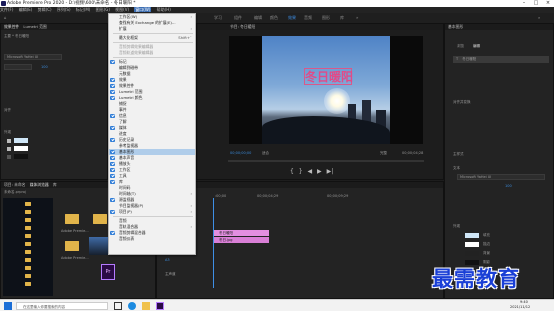  What do you see at coordinates (274, 18) in the screenshot?
I see `workspace-tab: 颜色` at bounding box center [274, 18].